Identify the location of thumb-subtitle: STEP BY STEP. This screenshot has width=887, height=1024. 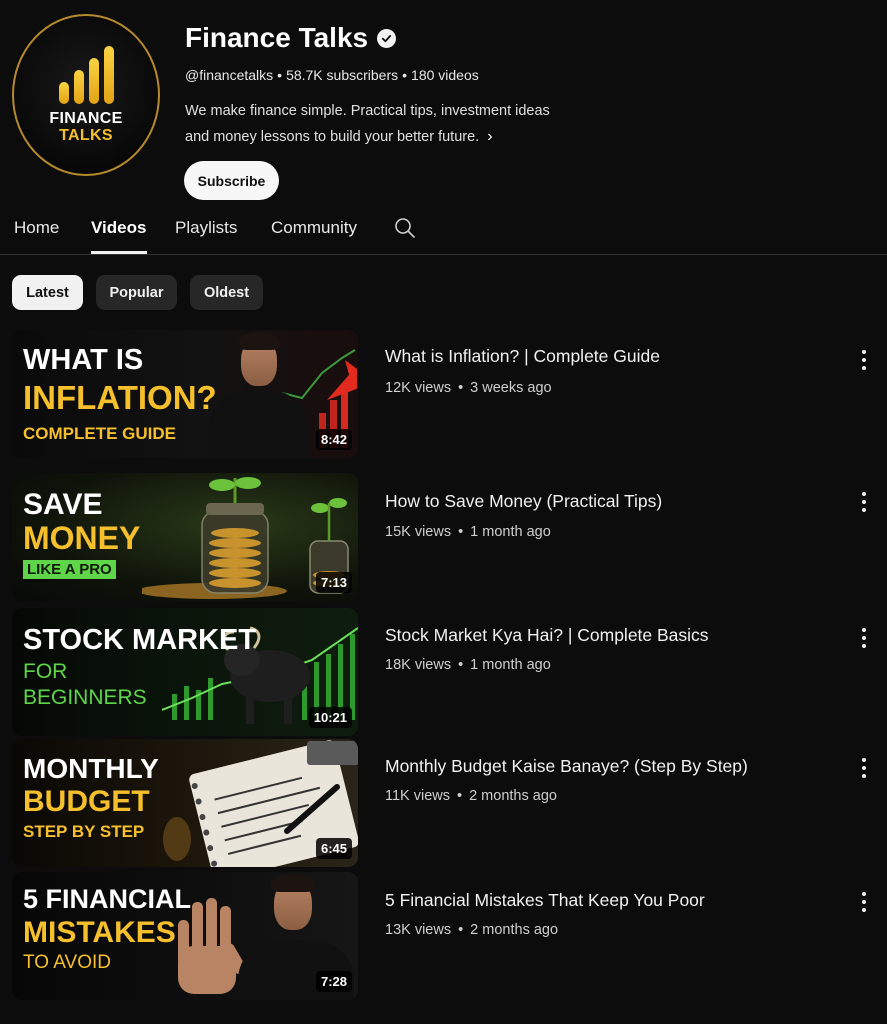
(84, 831).